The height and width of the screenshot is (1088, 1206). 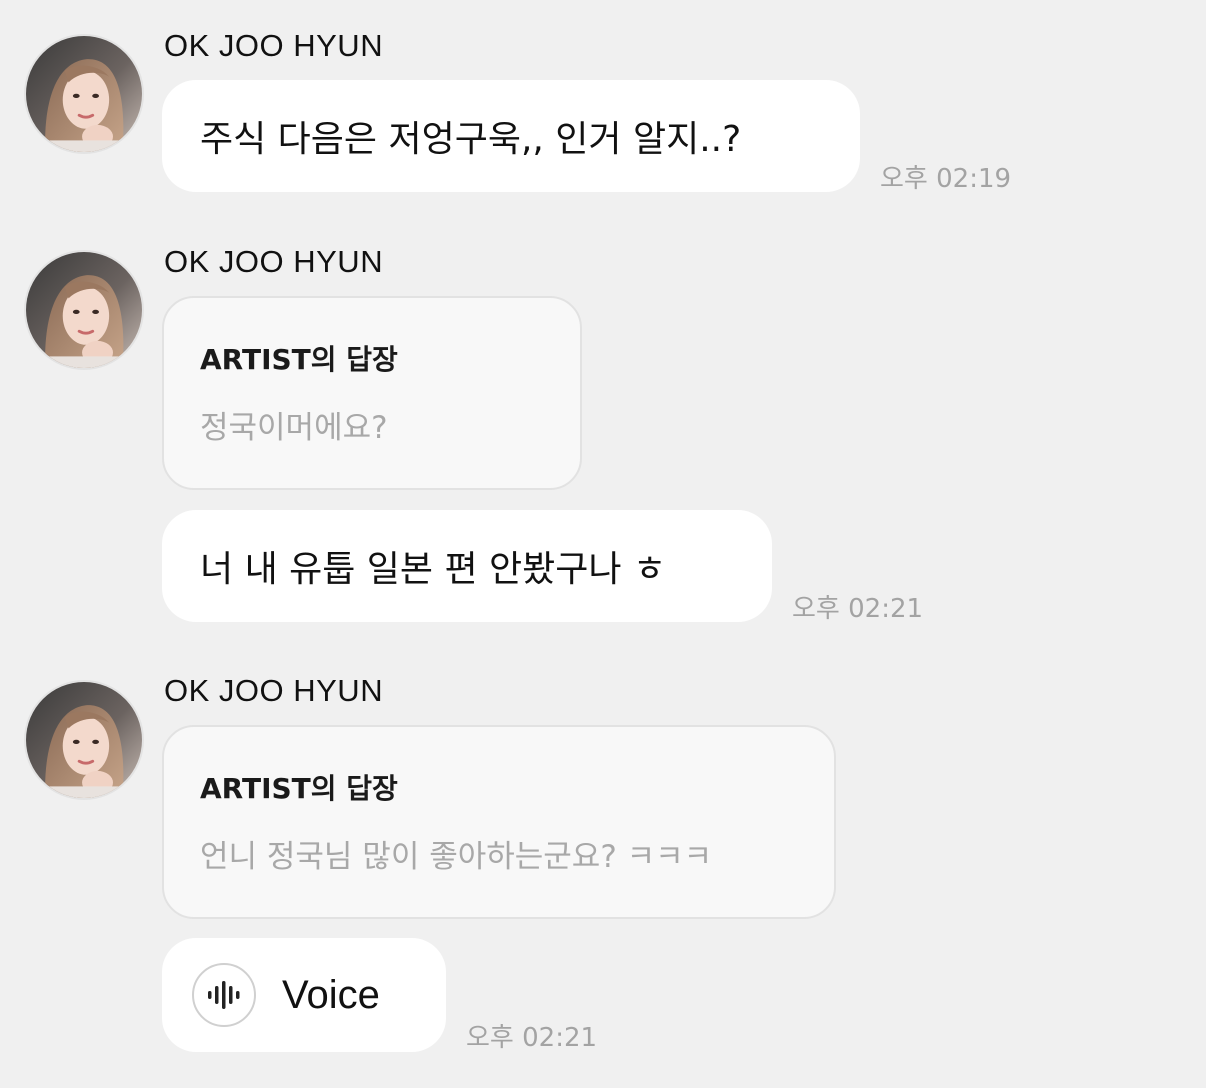 I want to click on message-text: 주식 다음은 저엉구욱,, 인거 알지..?, so click(x=471, y=139).